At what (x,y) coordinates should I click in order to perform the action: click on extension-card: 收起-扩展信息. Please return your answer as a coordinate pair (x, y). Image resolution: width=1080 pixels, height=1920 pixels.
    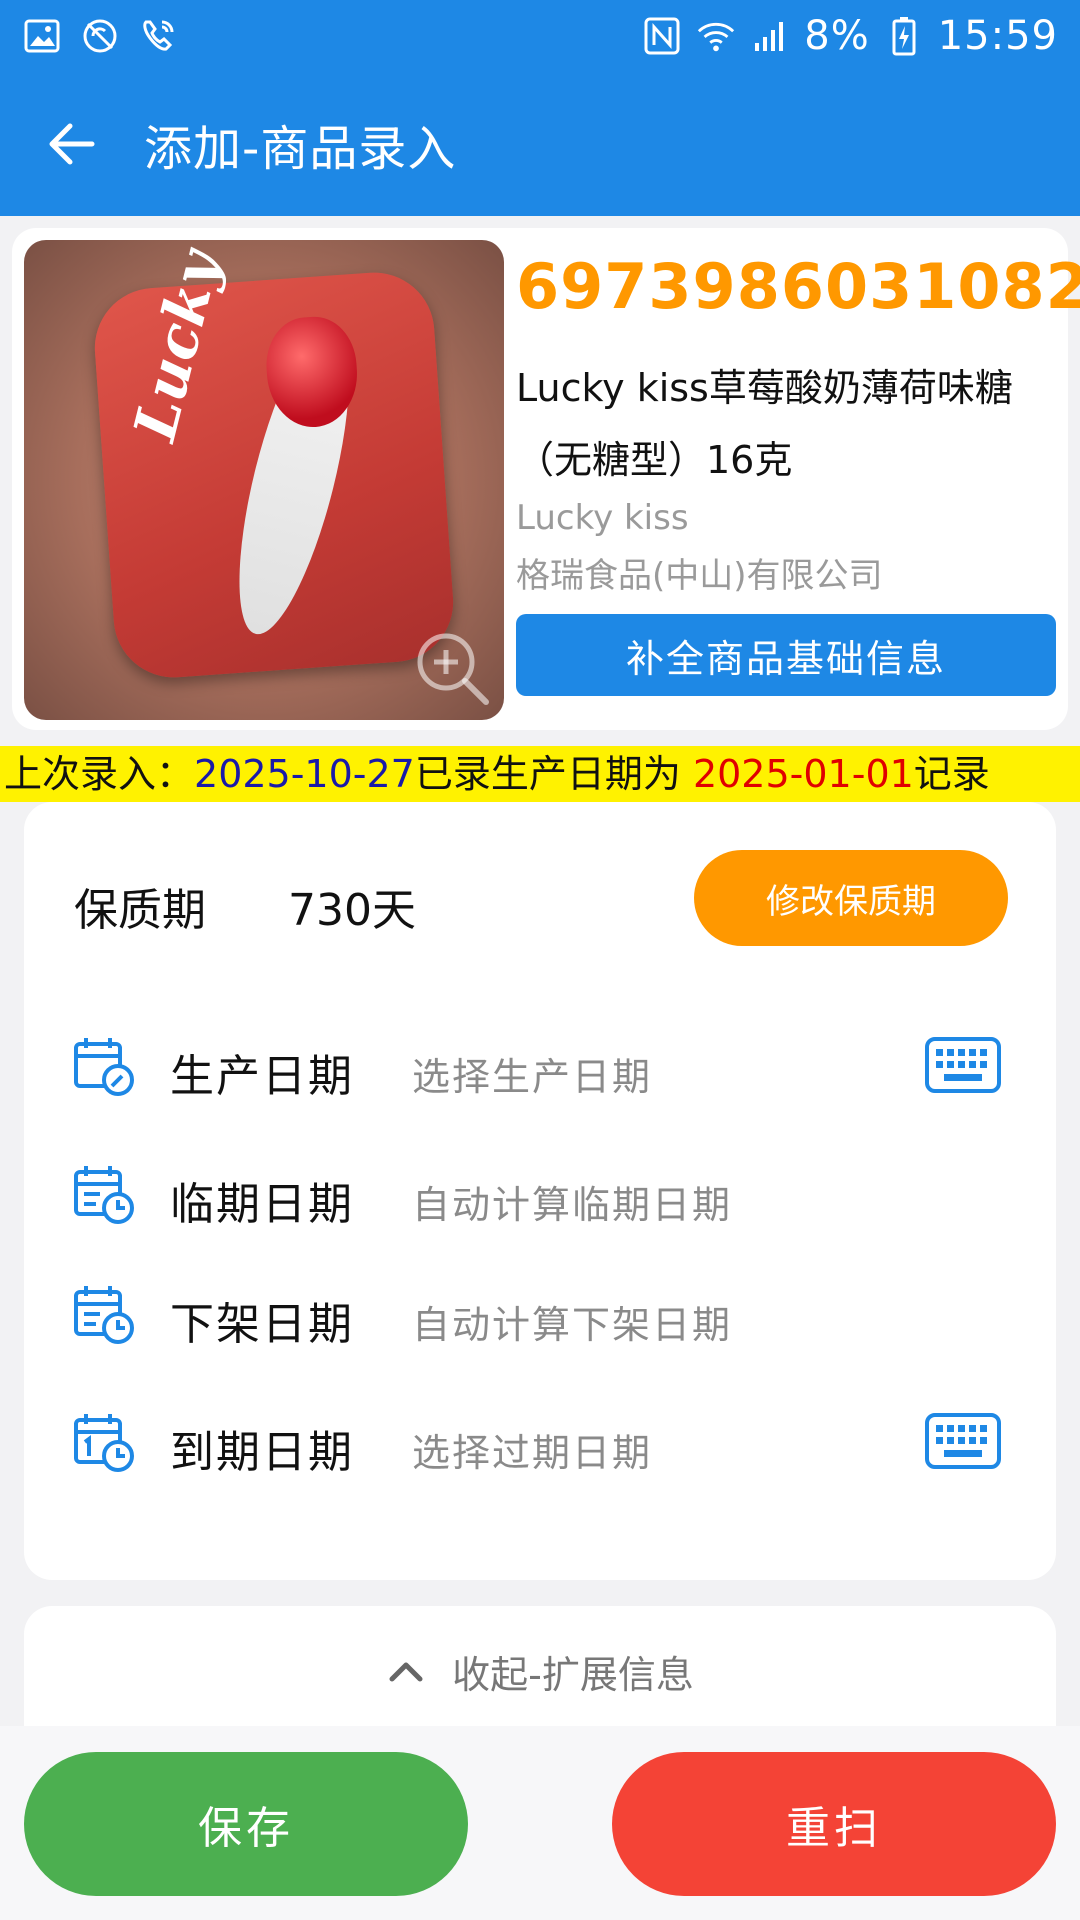
    Looking at the image, I should click on (540, 1671).